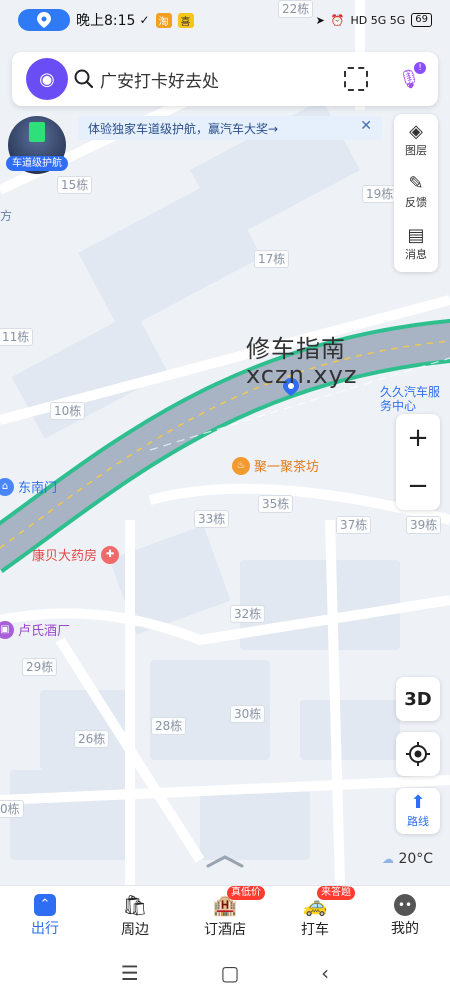  Describe the element at coordinates (37, 132) in the screenshot. I see `lane-icon` at that location.